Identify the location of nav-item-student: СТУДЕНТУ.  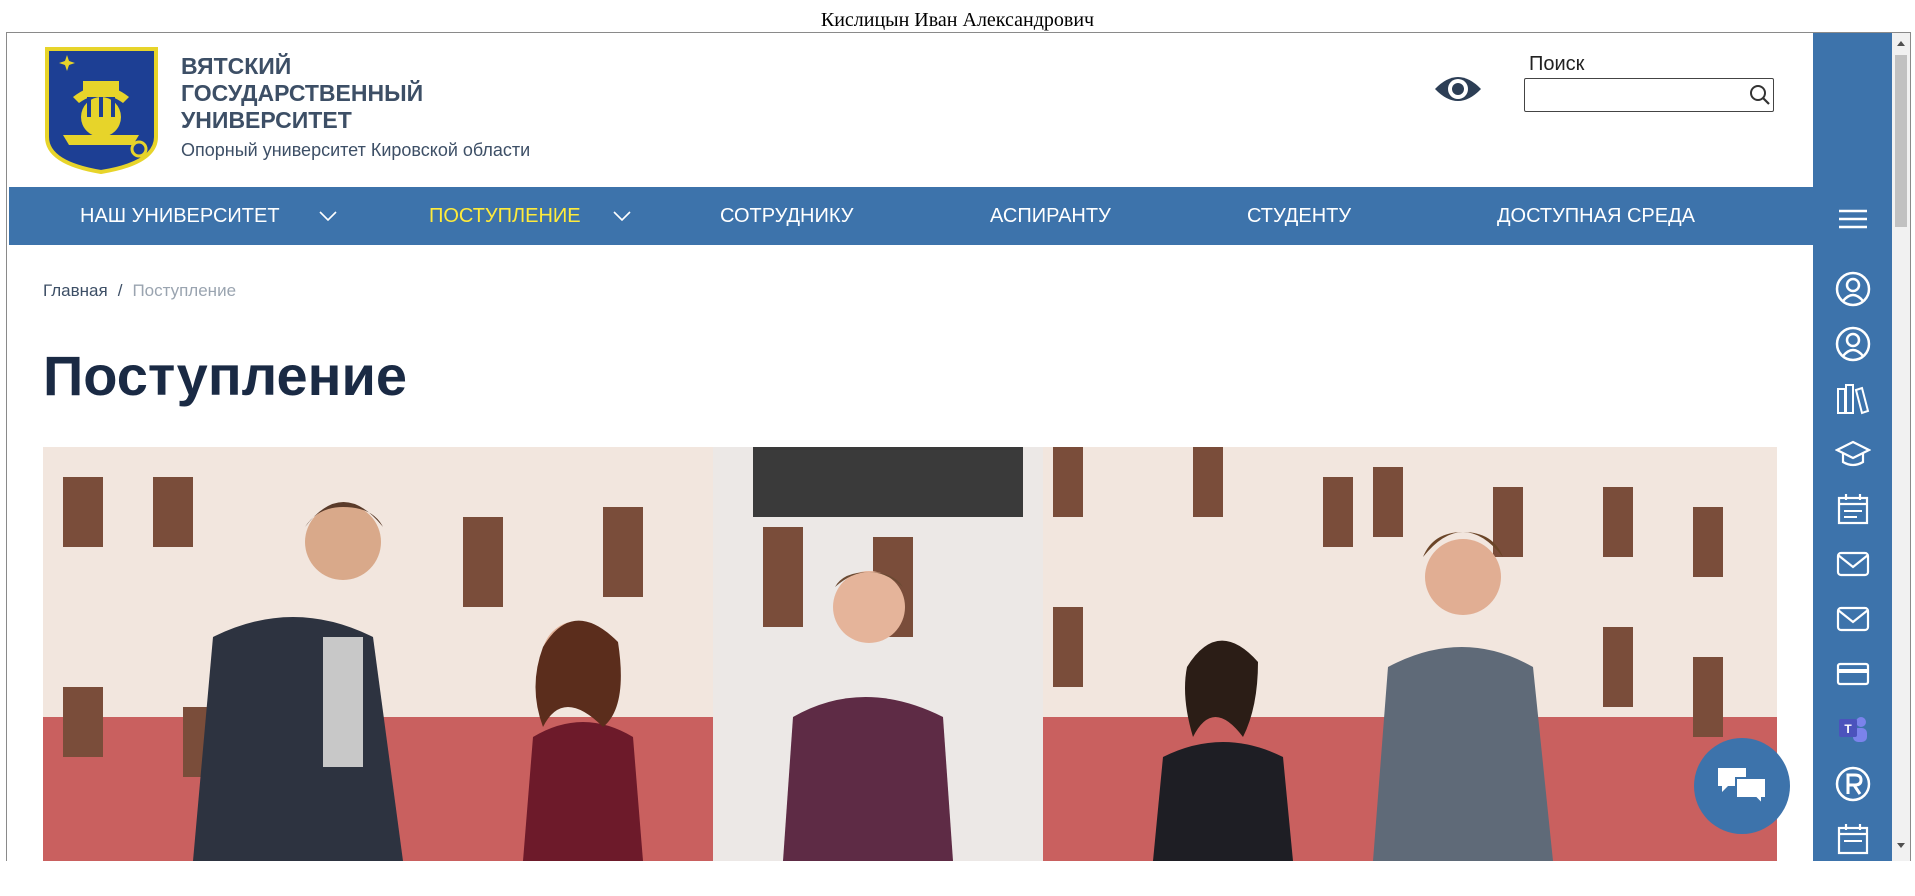
(1299, 216).